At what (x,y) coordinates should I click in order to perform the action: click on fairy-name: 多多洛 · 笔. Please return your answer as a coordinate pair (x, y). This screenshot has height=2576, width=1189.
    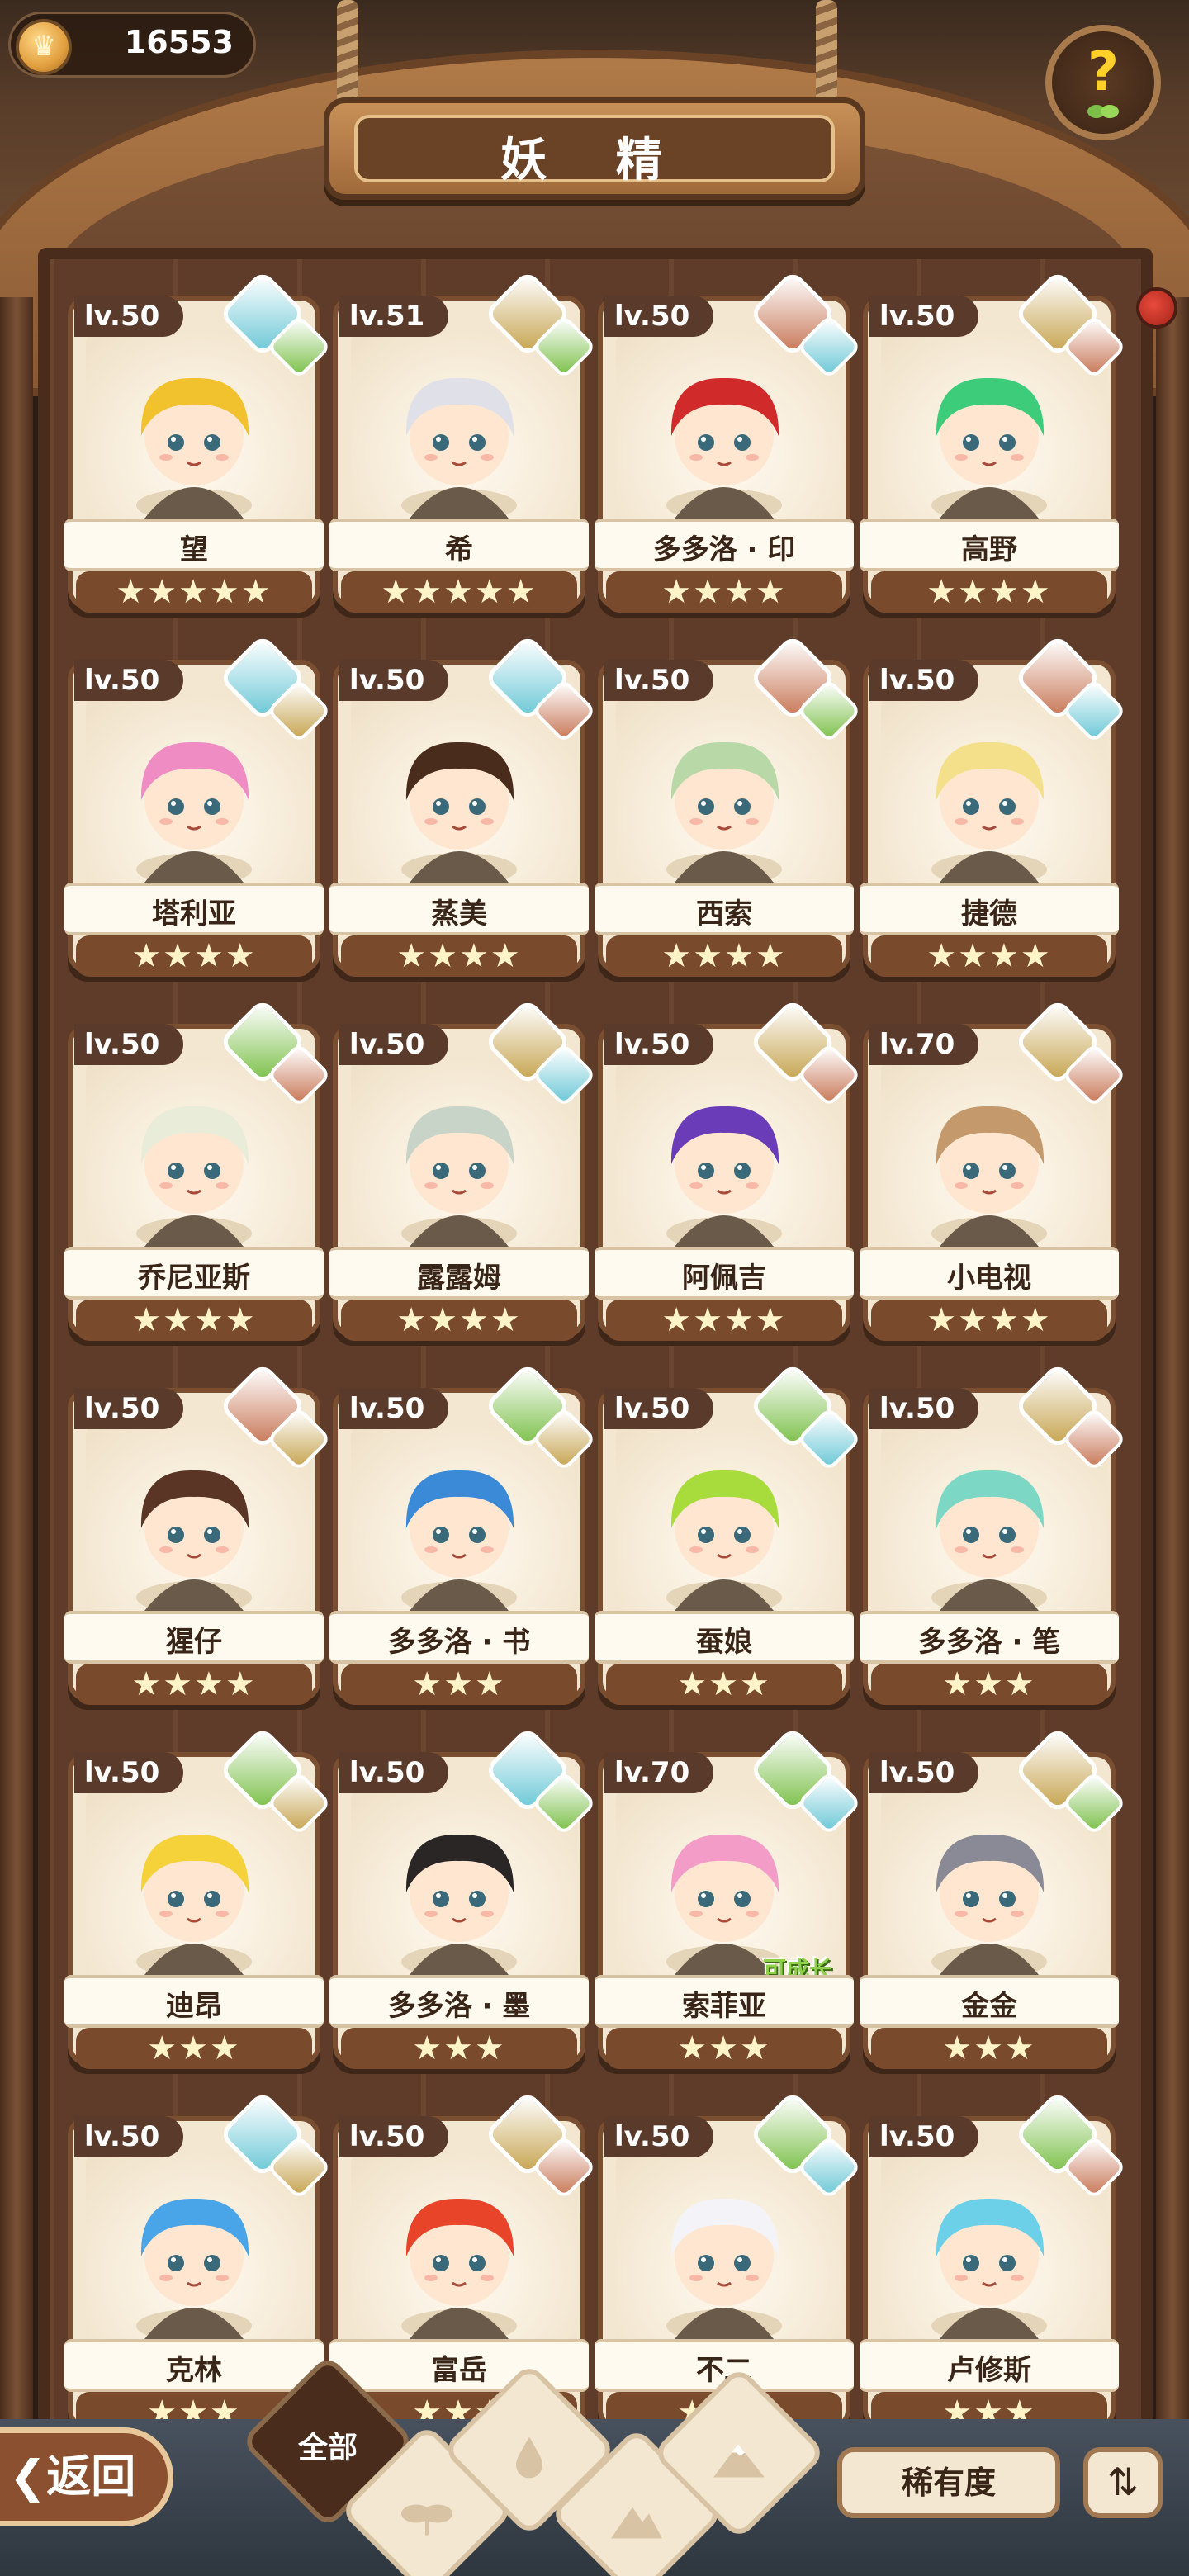
    Looking at the image, I should click on (989, 1642).